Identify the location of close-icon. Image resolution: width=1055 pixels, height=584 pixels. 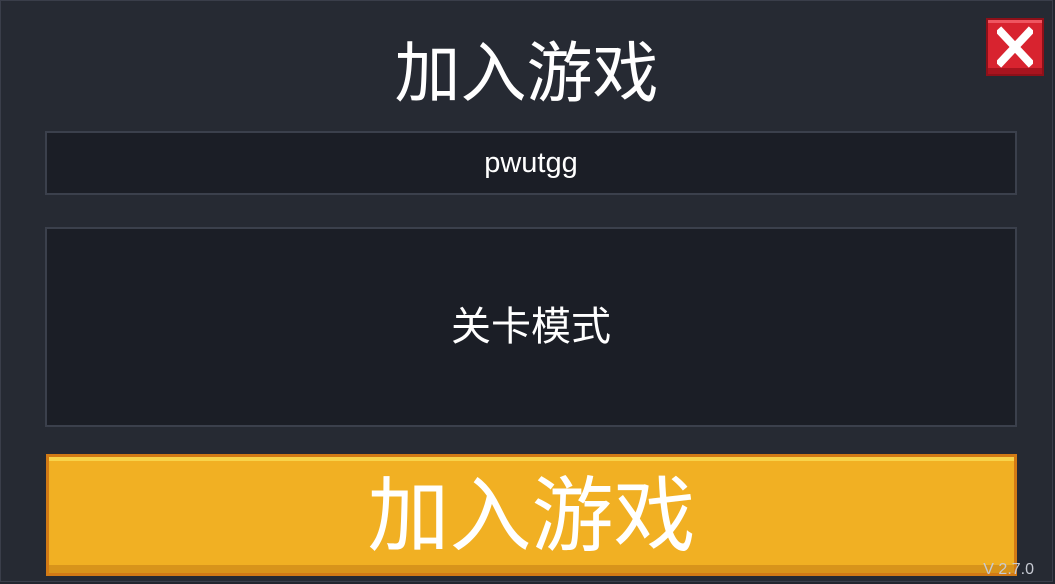
(1015, 47).